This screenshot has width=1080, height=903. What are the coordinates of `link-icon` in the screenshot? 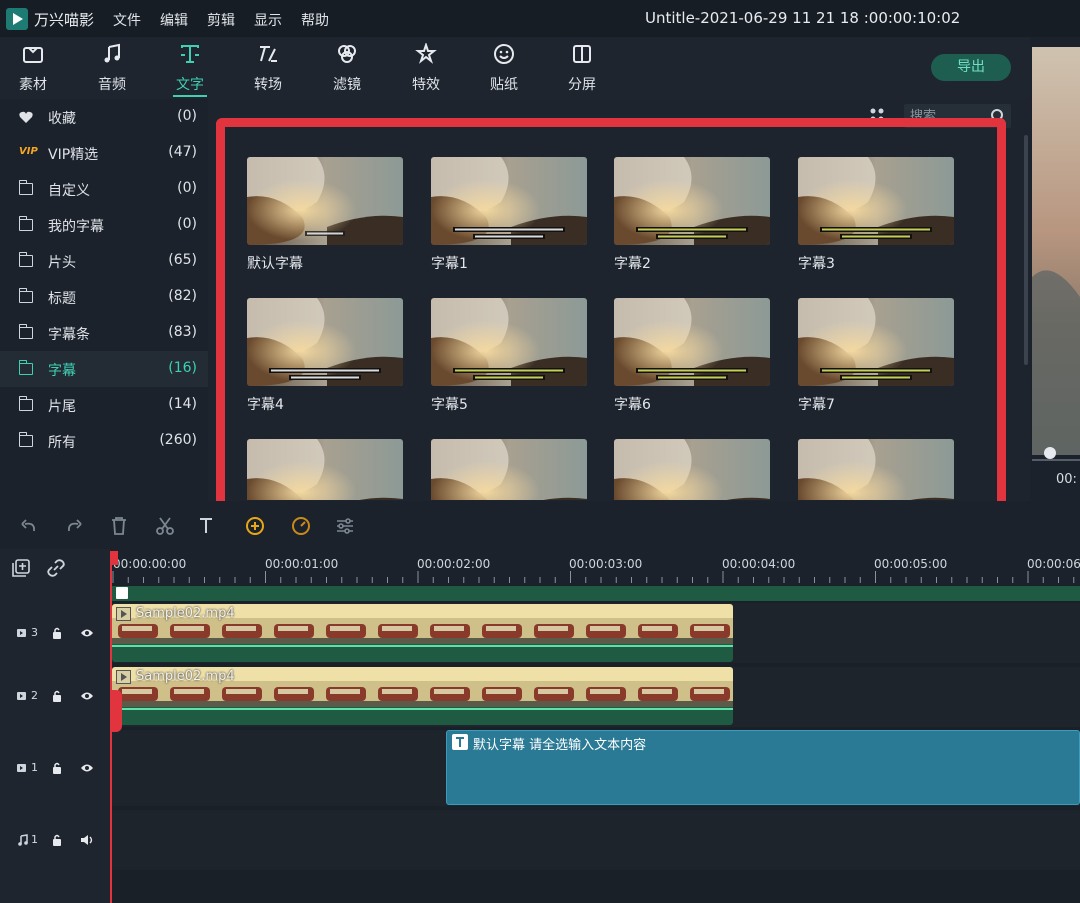 It's located at (56, 568).